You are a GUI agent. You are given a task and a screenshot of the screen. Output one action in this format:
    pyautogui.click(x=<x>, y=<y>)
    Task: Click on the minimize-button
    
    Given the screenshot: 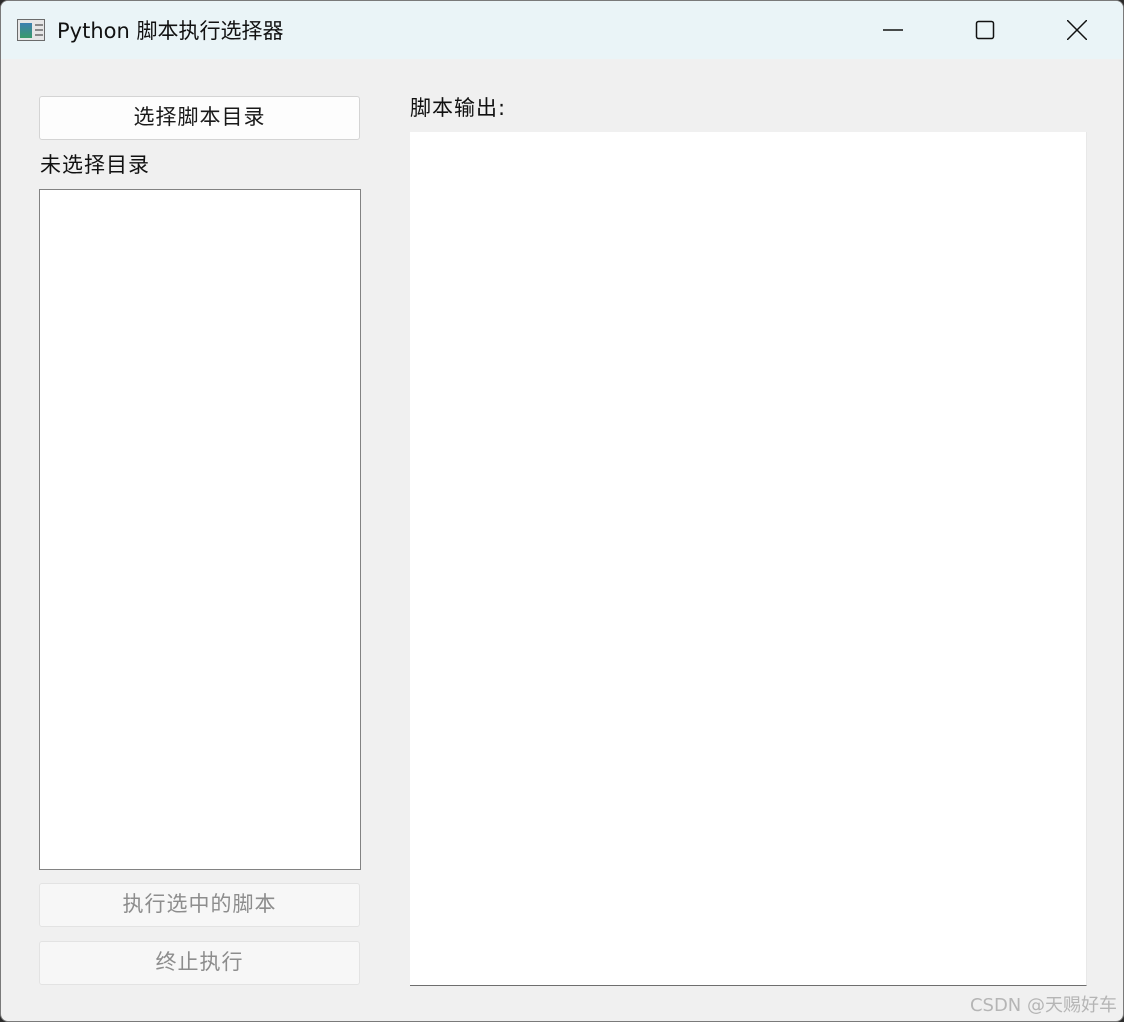 What is the action you would take?
    pyautogui.click(x=893, y=30)
    